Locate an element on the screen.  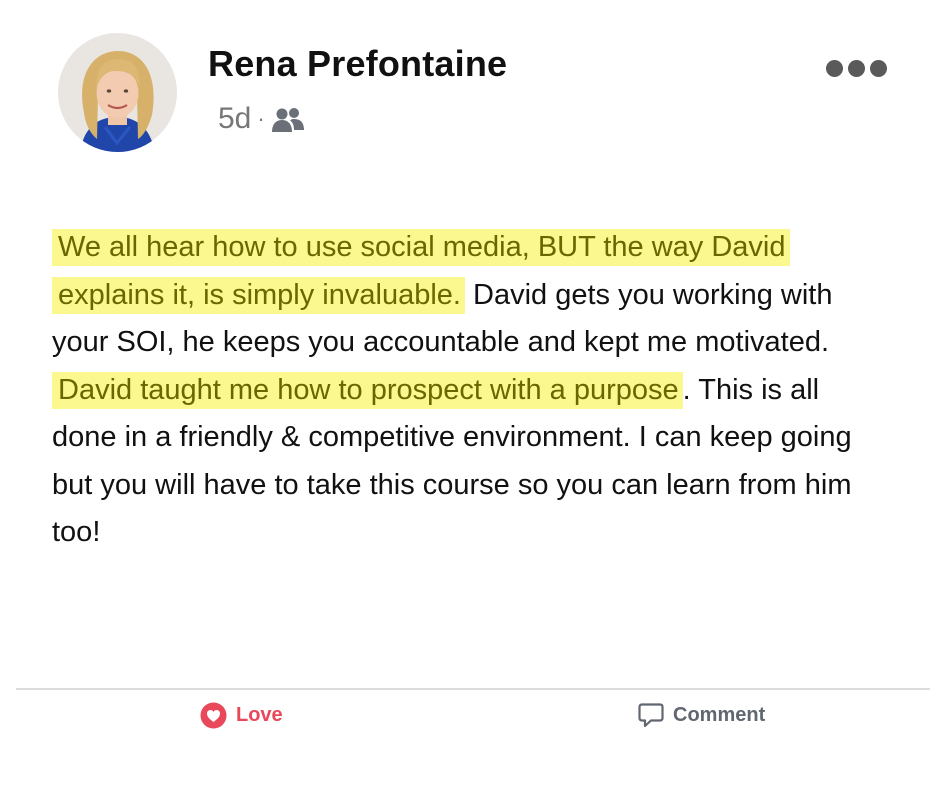
author-name: Rena Prefontaine is located at coordinates (357, 64).